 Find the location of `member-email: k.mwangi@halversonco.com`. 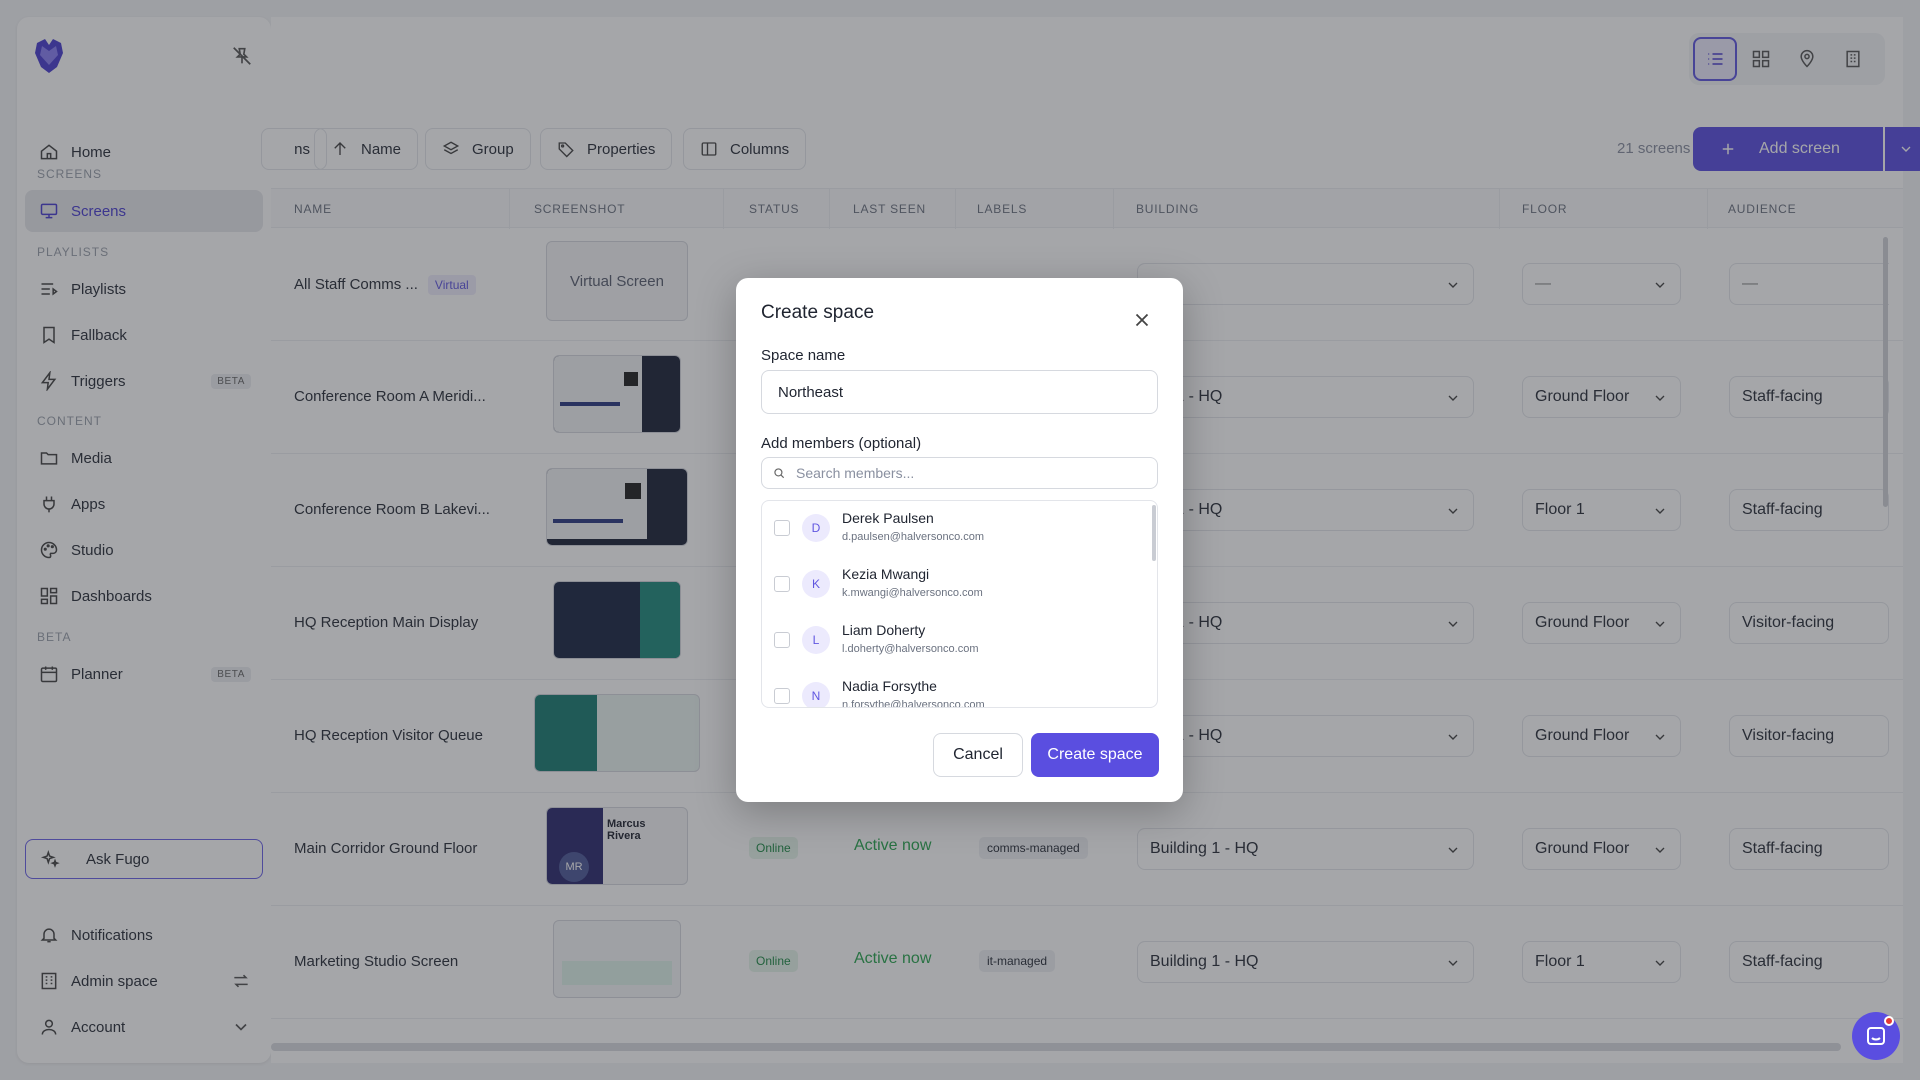

member-email: k.mwangi@halversonco.com is located at coordinates (912, 593).